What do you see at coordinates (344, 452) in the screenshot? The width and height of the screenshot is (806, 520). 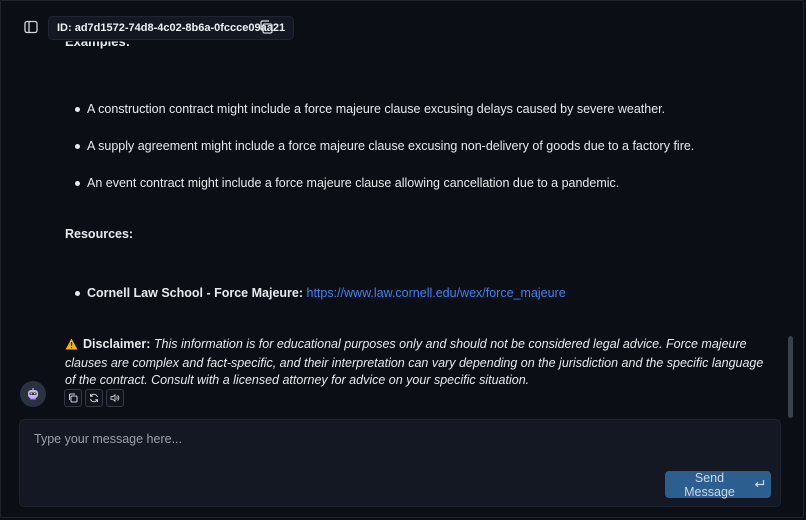 I see `message-input` at bounding box center [344, 452].